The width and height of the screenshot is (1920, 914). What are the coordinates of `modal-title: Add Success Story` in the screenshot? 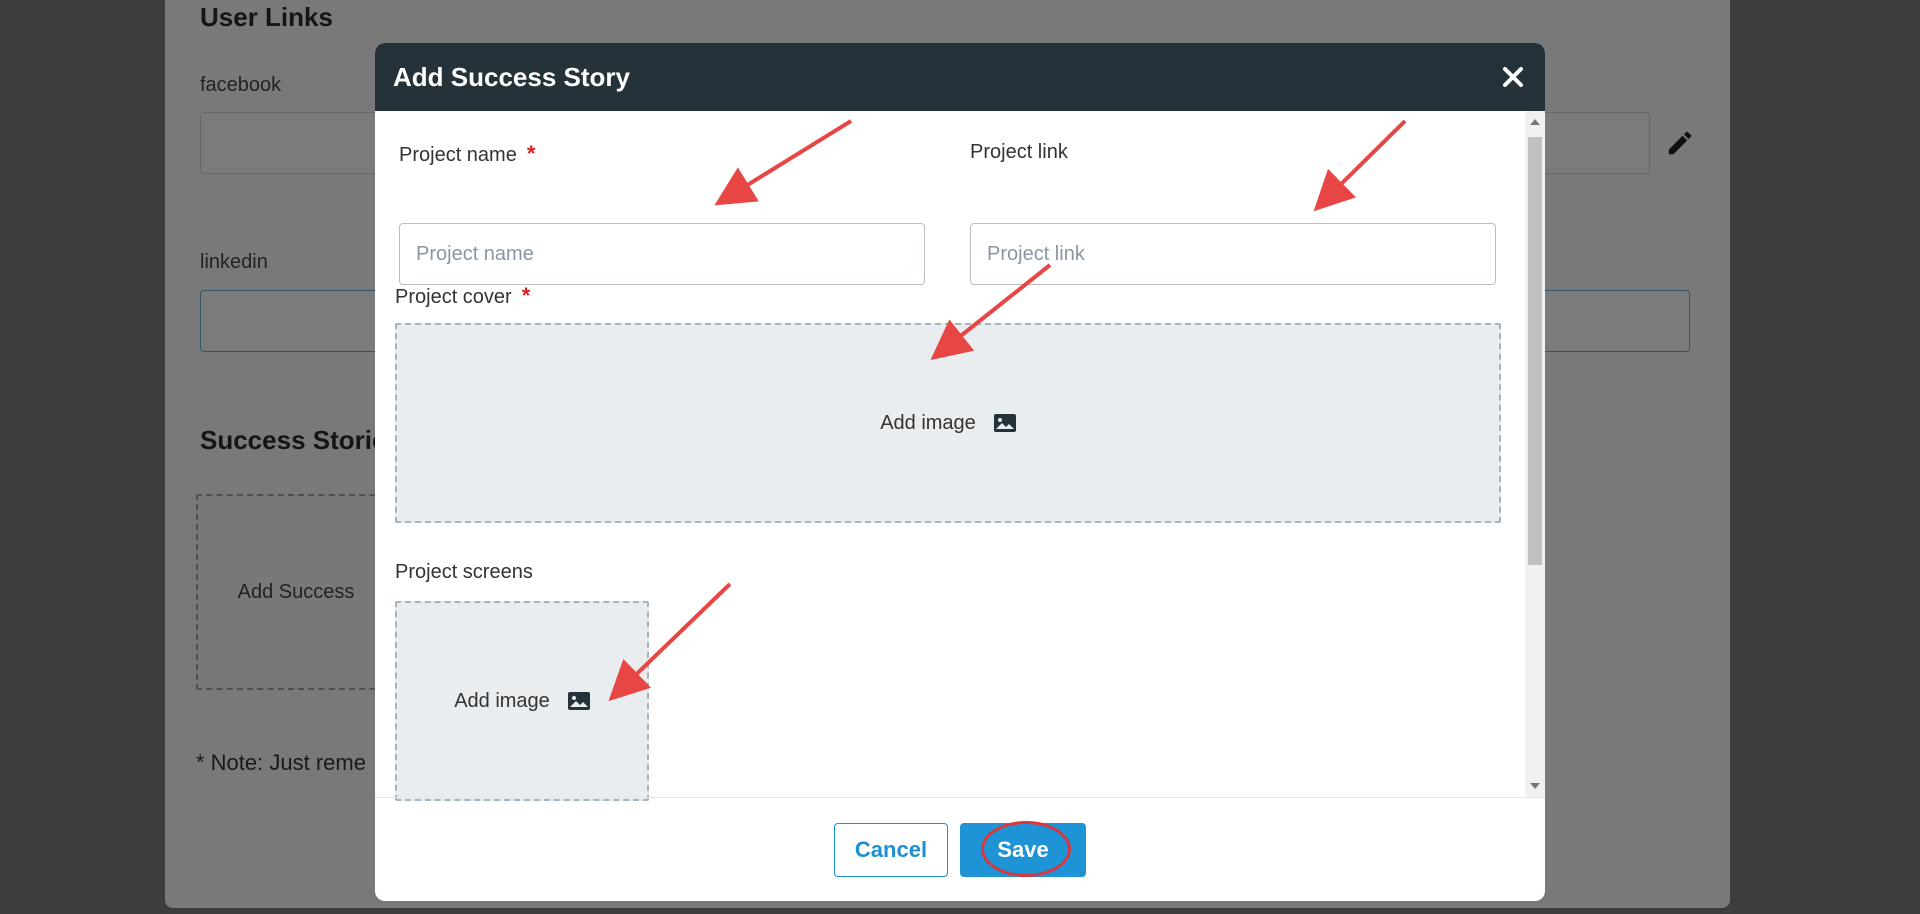 It's located at (511, 76).